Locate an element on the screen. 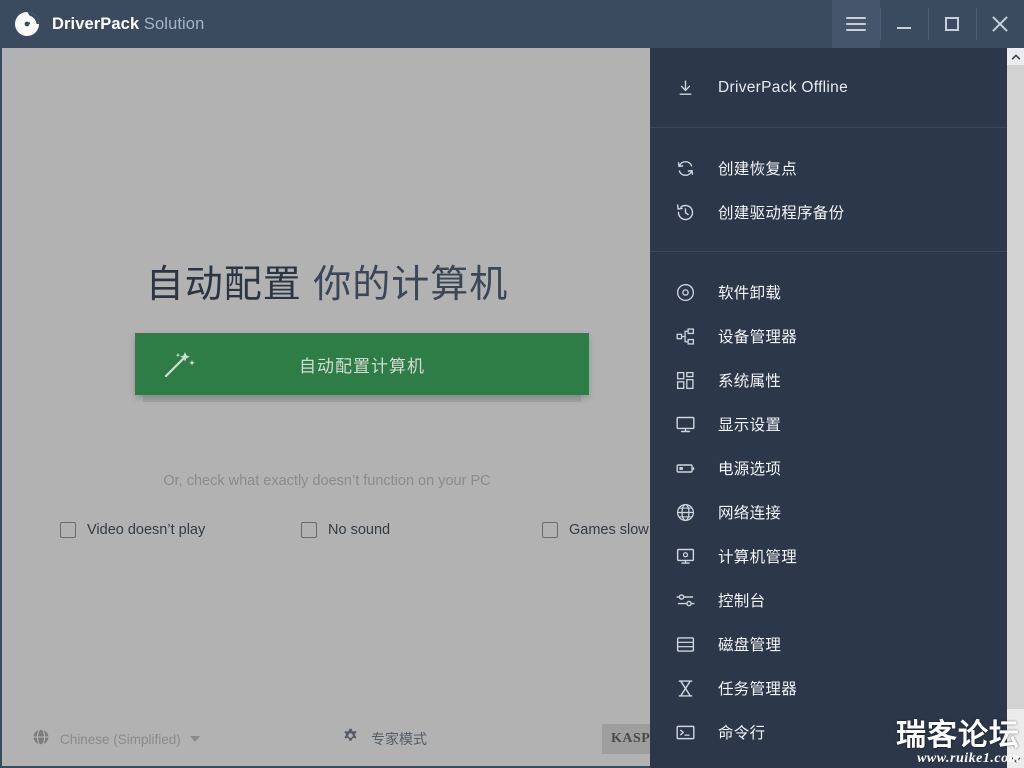 This screenshot has width=1024, height=768. menu-item-label: 计算机管理 is located at coordinates (758, 557).